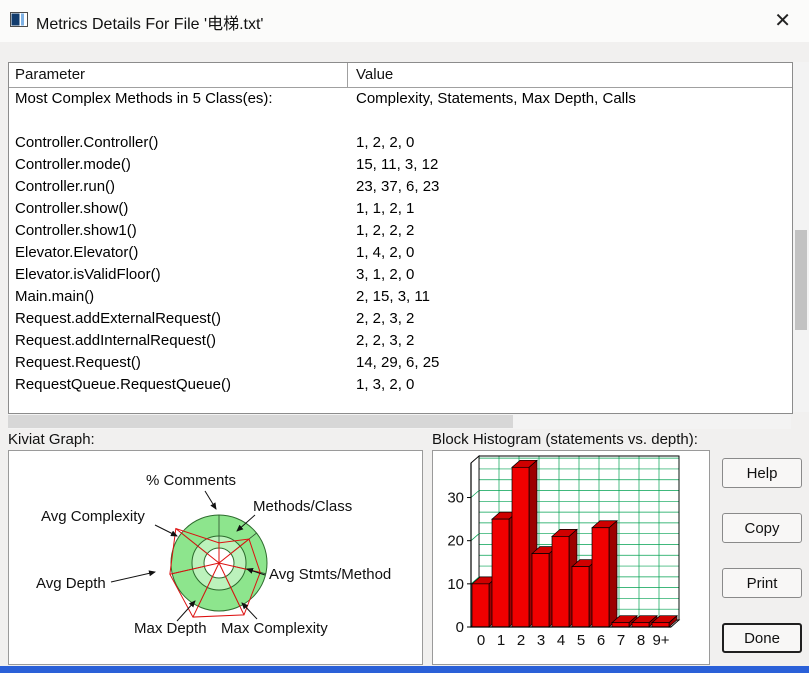  What do you see at coordinates (55, 296) in the screenshot?
I see `param-cell: Main.main()` at bounding box center [55, 296].